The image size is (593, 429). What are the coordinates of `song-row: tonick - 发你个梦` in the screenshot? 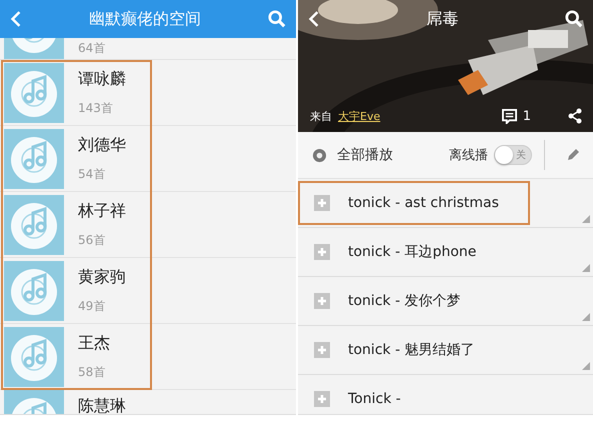 It's located at (445, 301).